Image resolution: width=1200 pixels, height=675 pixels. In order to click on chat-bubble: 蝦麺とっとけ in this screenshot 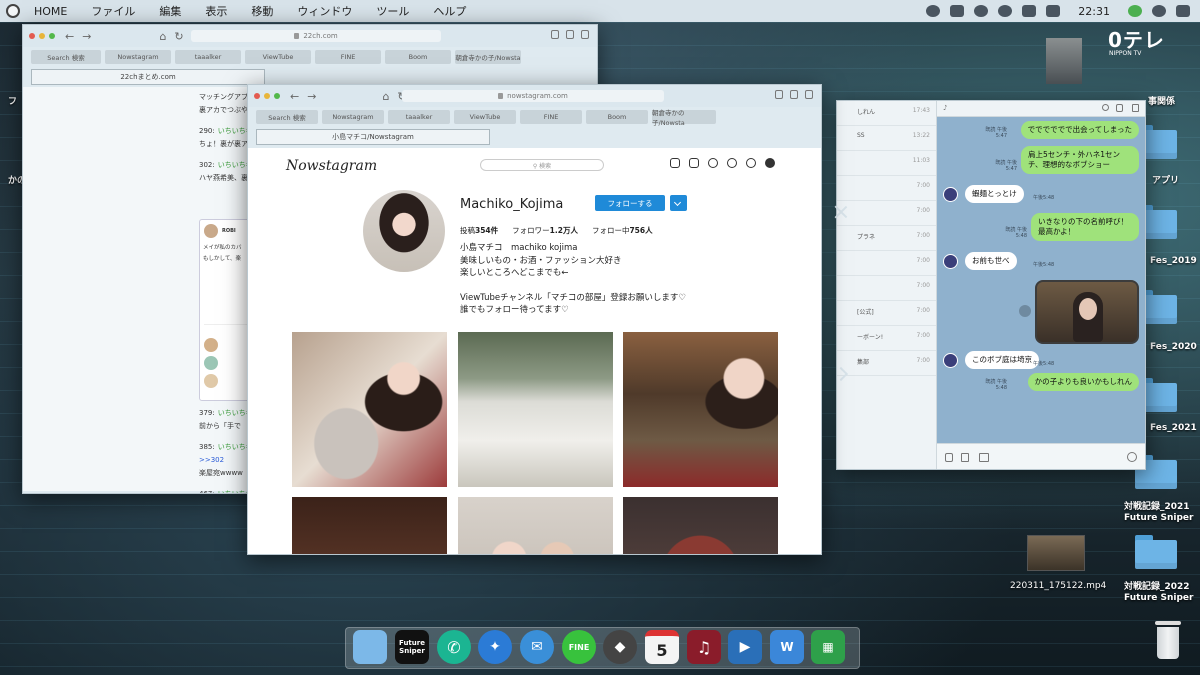, I will do `click(994, 194)`.